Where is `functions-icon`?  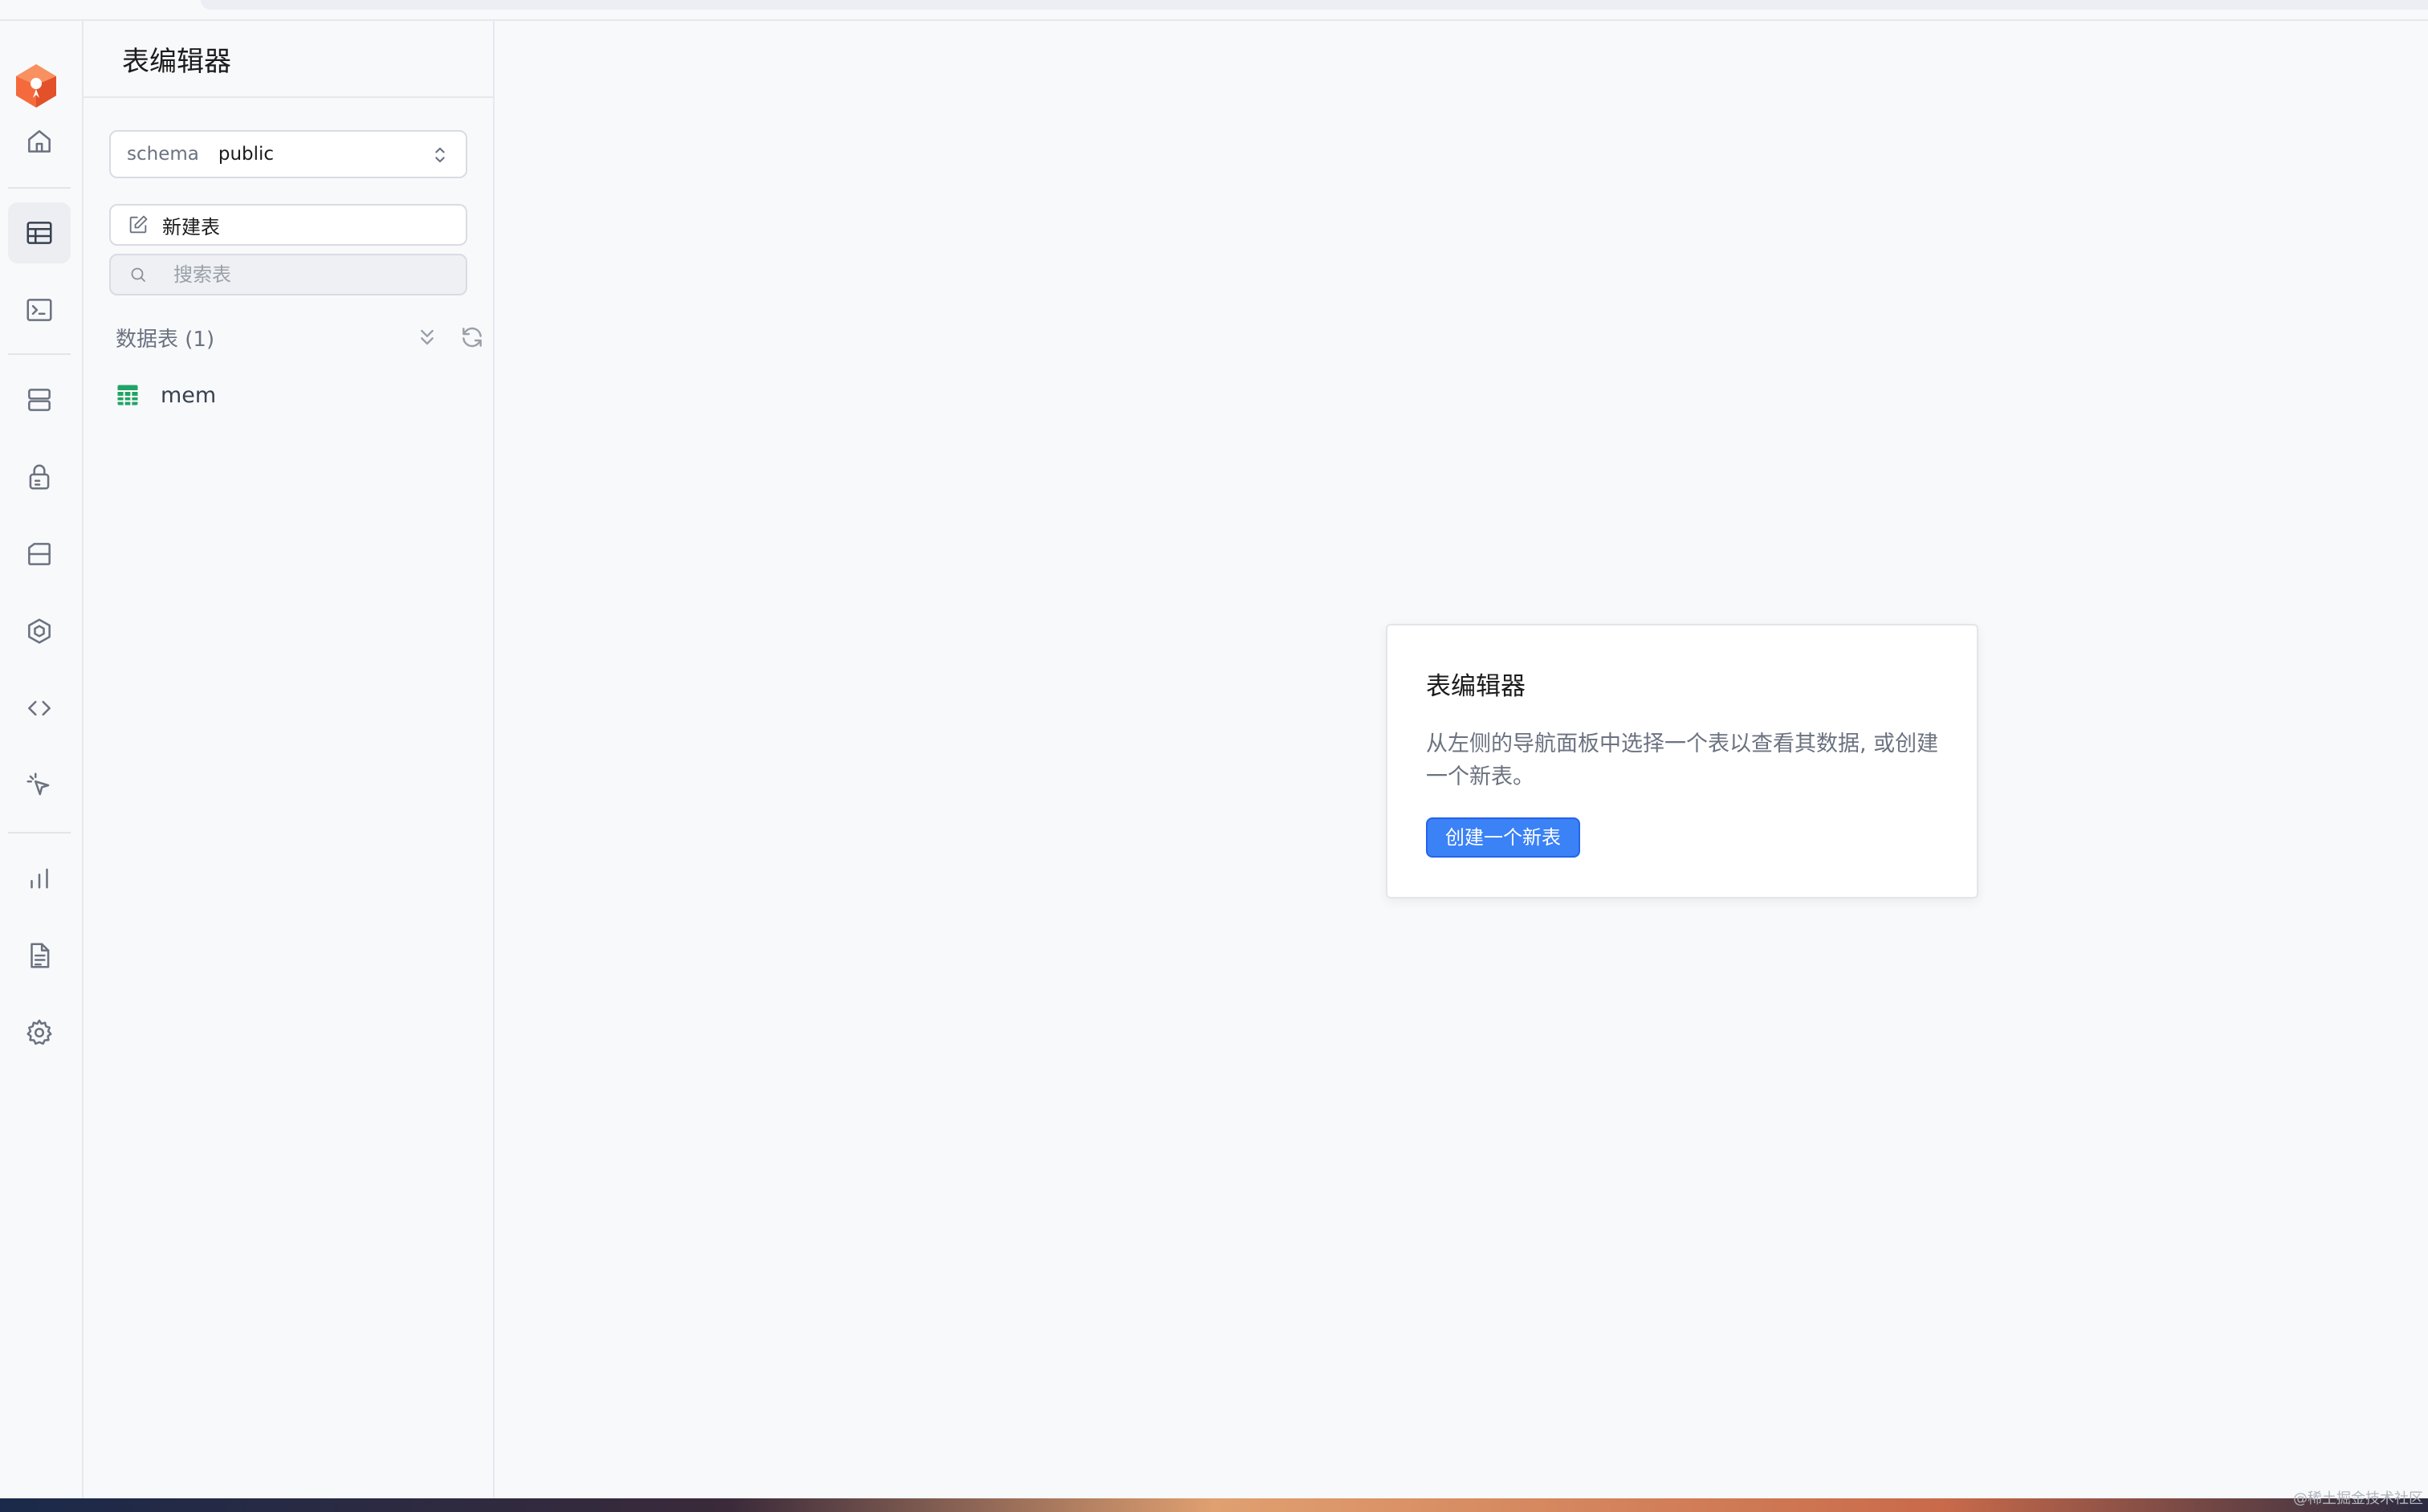
functions-icon is located at coordinates (39, 631).